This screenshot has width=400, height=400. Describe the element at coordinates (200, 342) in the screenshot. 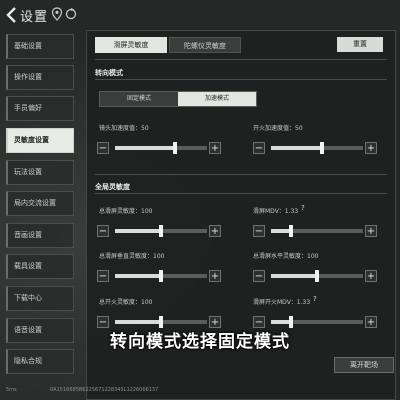

I see `video-subtitle: 转向模式选择固定模式` at that location.